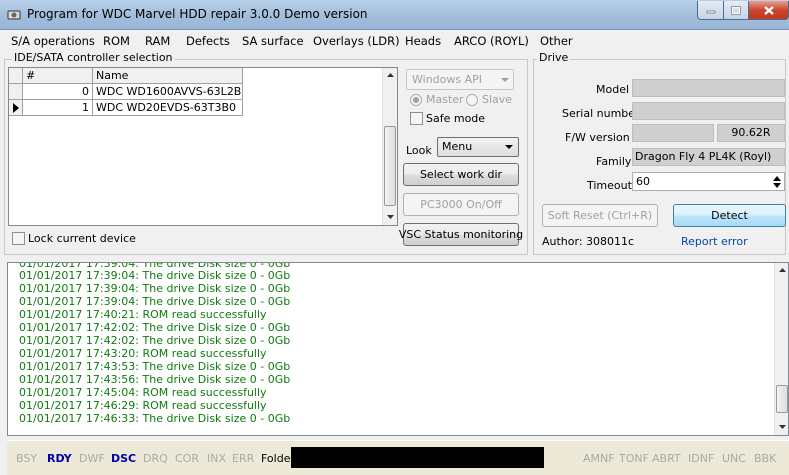  Describe the element at coordinates (666, 458) in the screenshot. I see `flag-abrt: ABRT` at that location.